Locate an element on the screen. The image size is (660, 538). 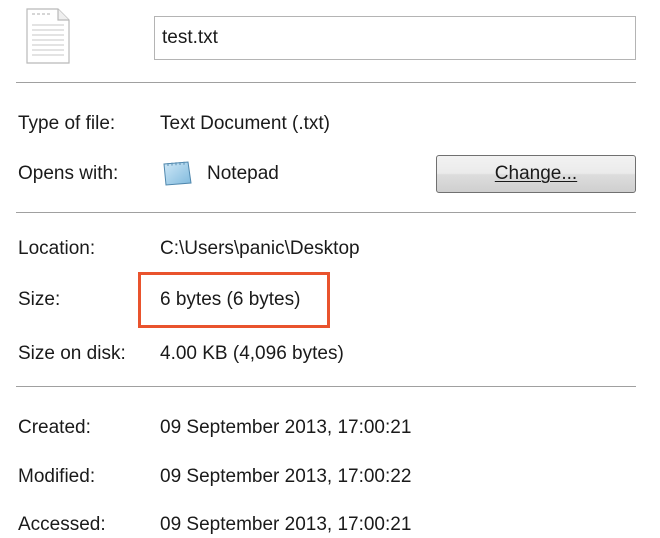
created-value: 09 September 2013, 17:00:21 is located at coordinates (286, 427).